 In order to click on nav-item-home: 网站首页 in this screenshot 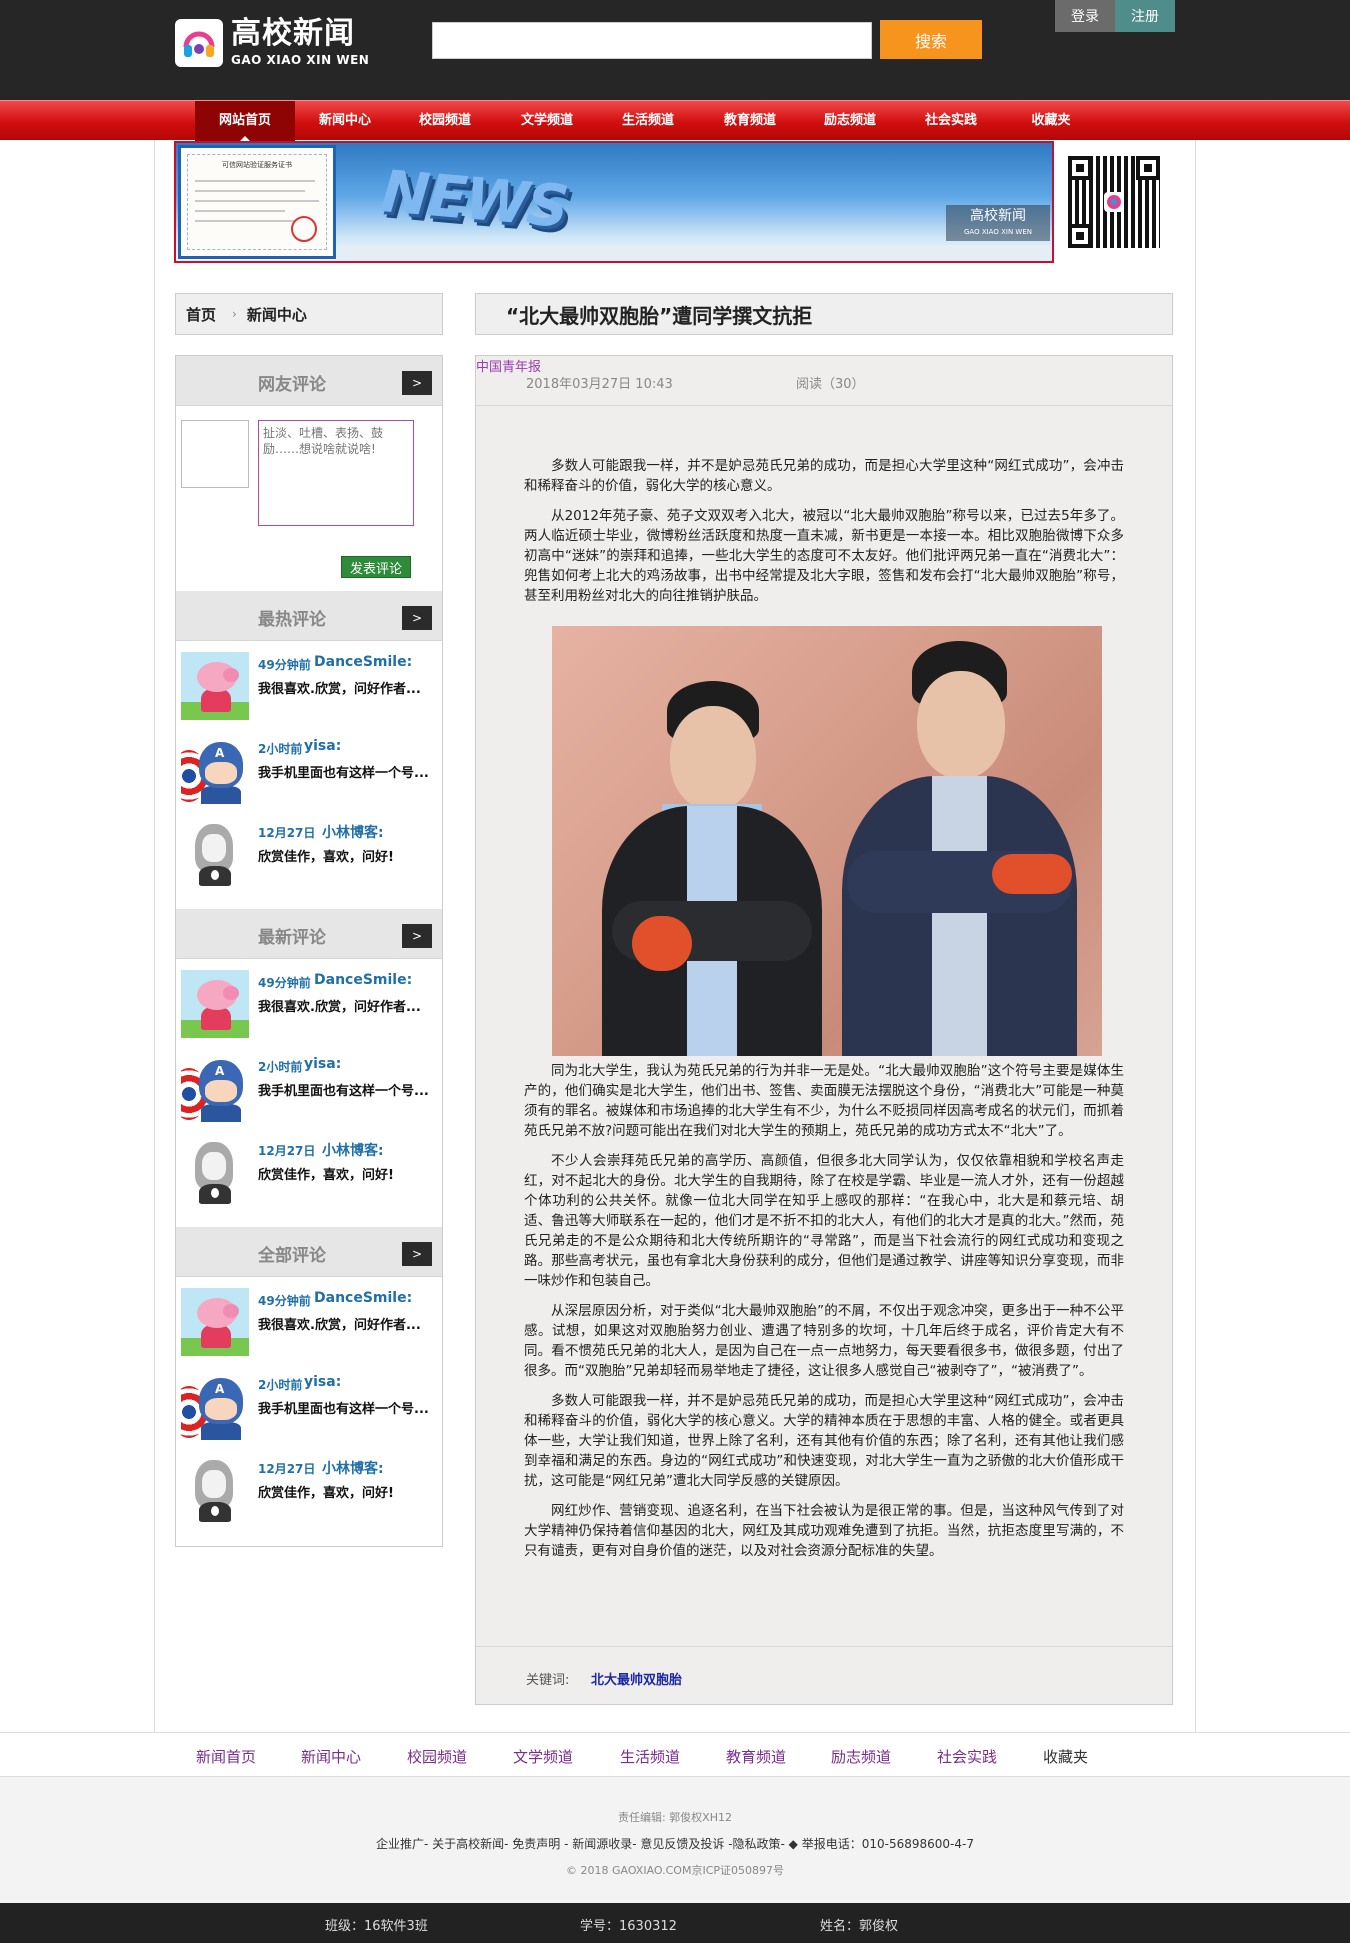, I will do `click(245, 121)`.